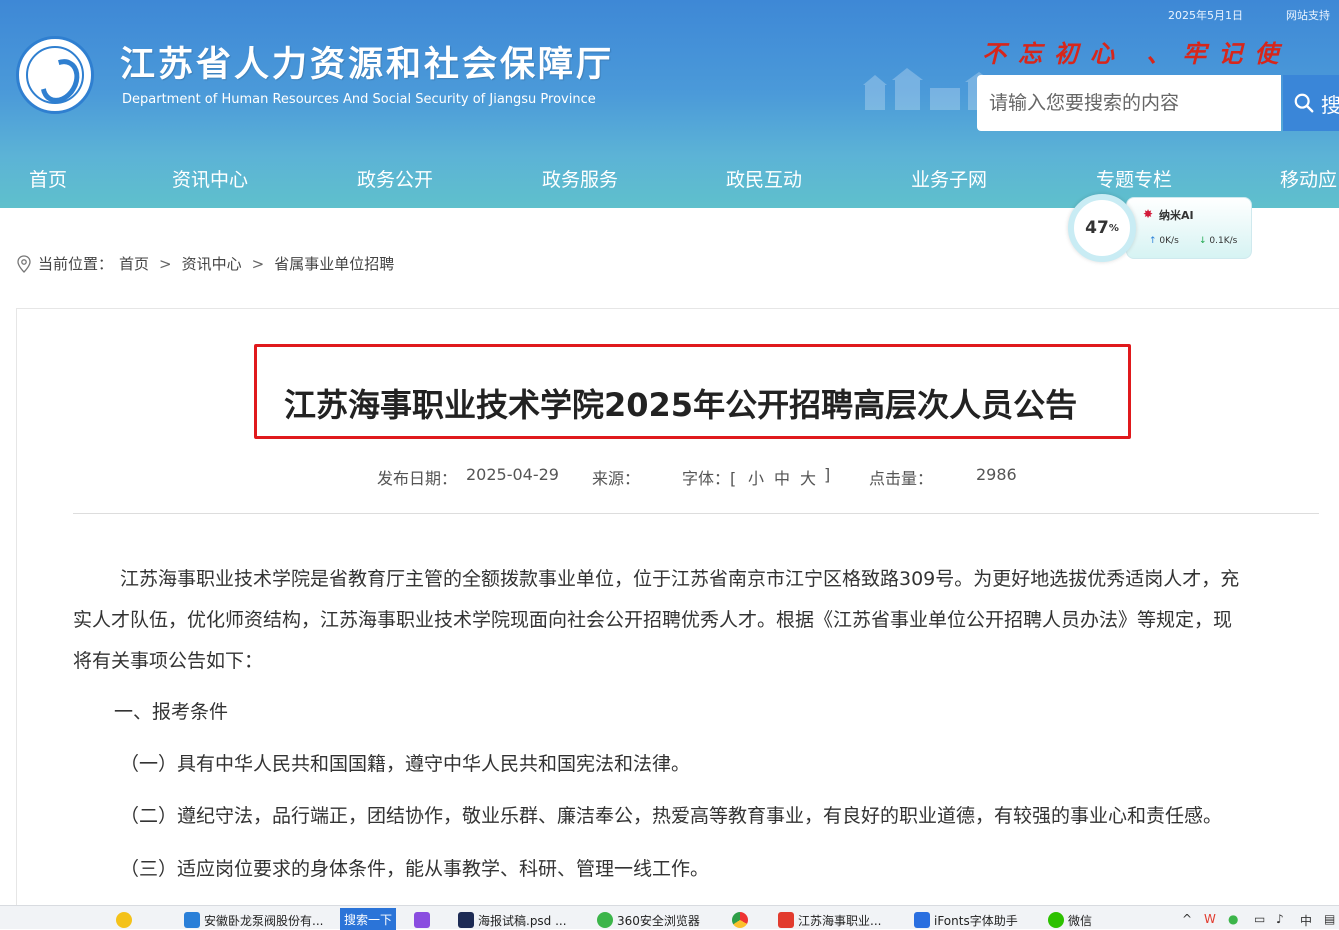 This screenshot has height=930, width=1339. Describe the element at coordinates (1330, 104) in the screenshot. I see `search-button-label: 搜` at that location.